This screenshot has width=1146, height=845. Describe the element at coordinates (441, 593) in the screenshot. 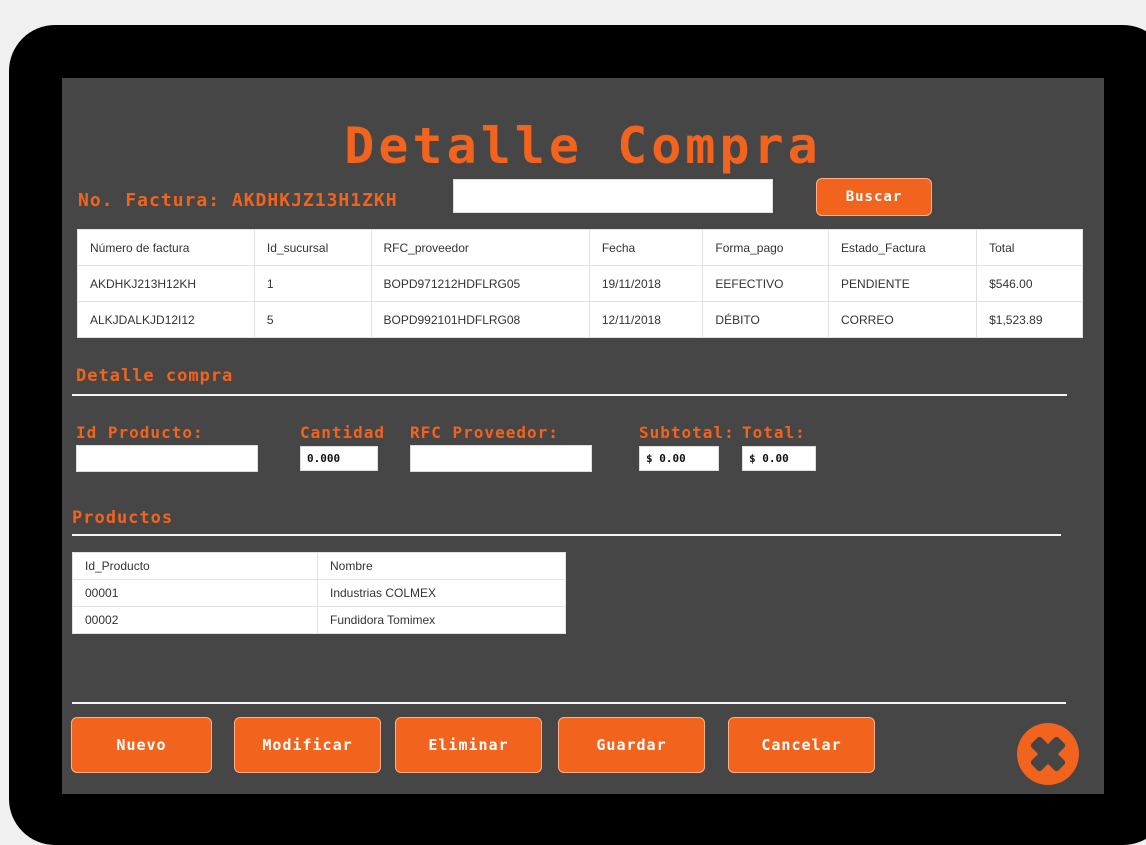

I see `table-cell: Industrias COLMEX` at that location.